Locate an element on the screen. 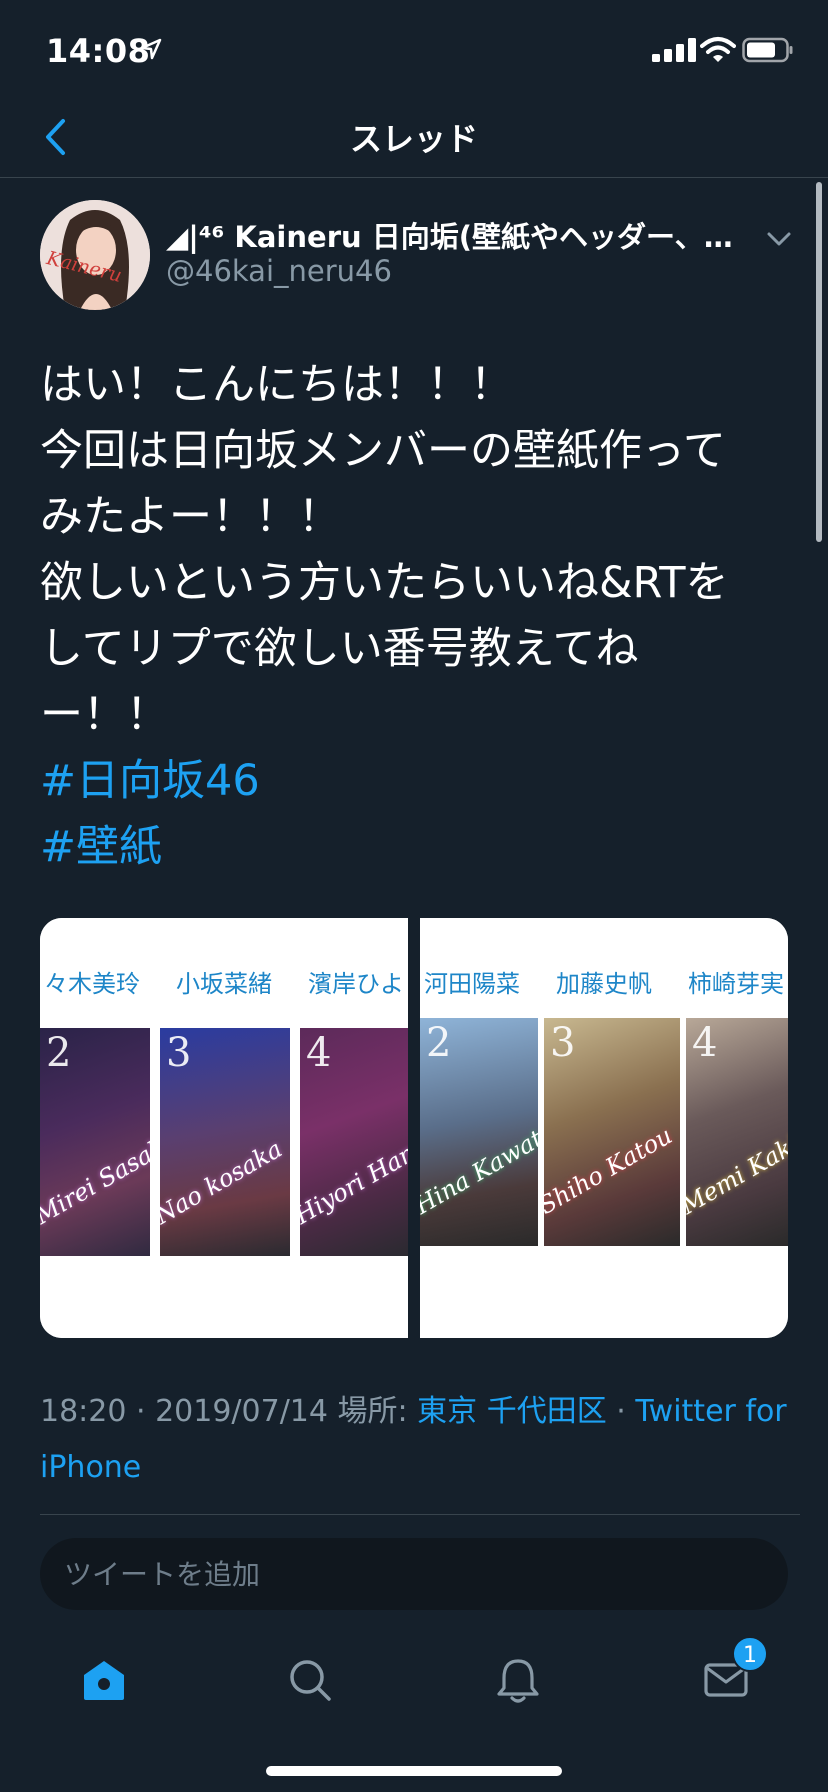  member-signature: Shiho Katou is located at coordinates (610, 1170).